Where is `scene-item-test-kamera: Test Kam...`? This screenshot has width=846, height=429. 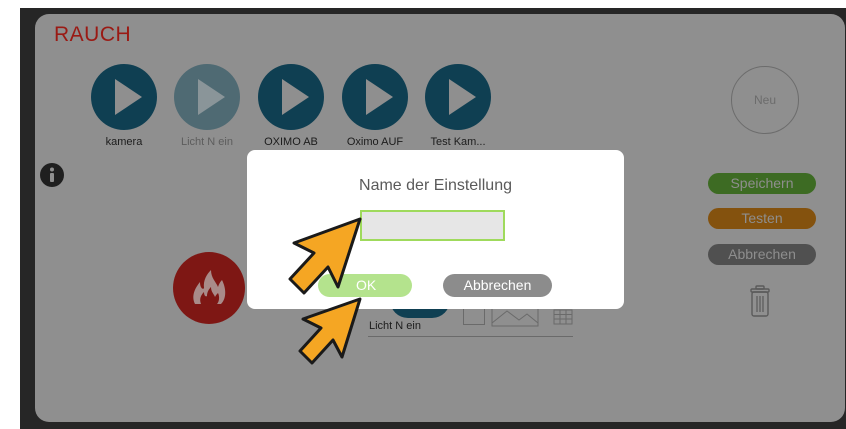 scene-item-test-kamera: Test Kam... is located at coordinates (458, 106).